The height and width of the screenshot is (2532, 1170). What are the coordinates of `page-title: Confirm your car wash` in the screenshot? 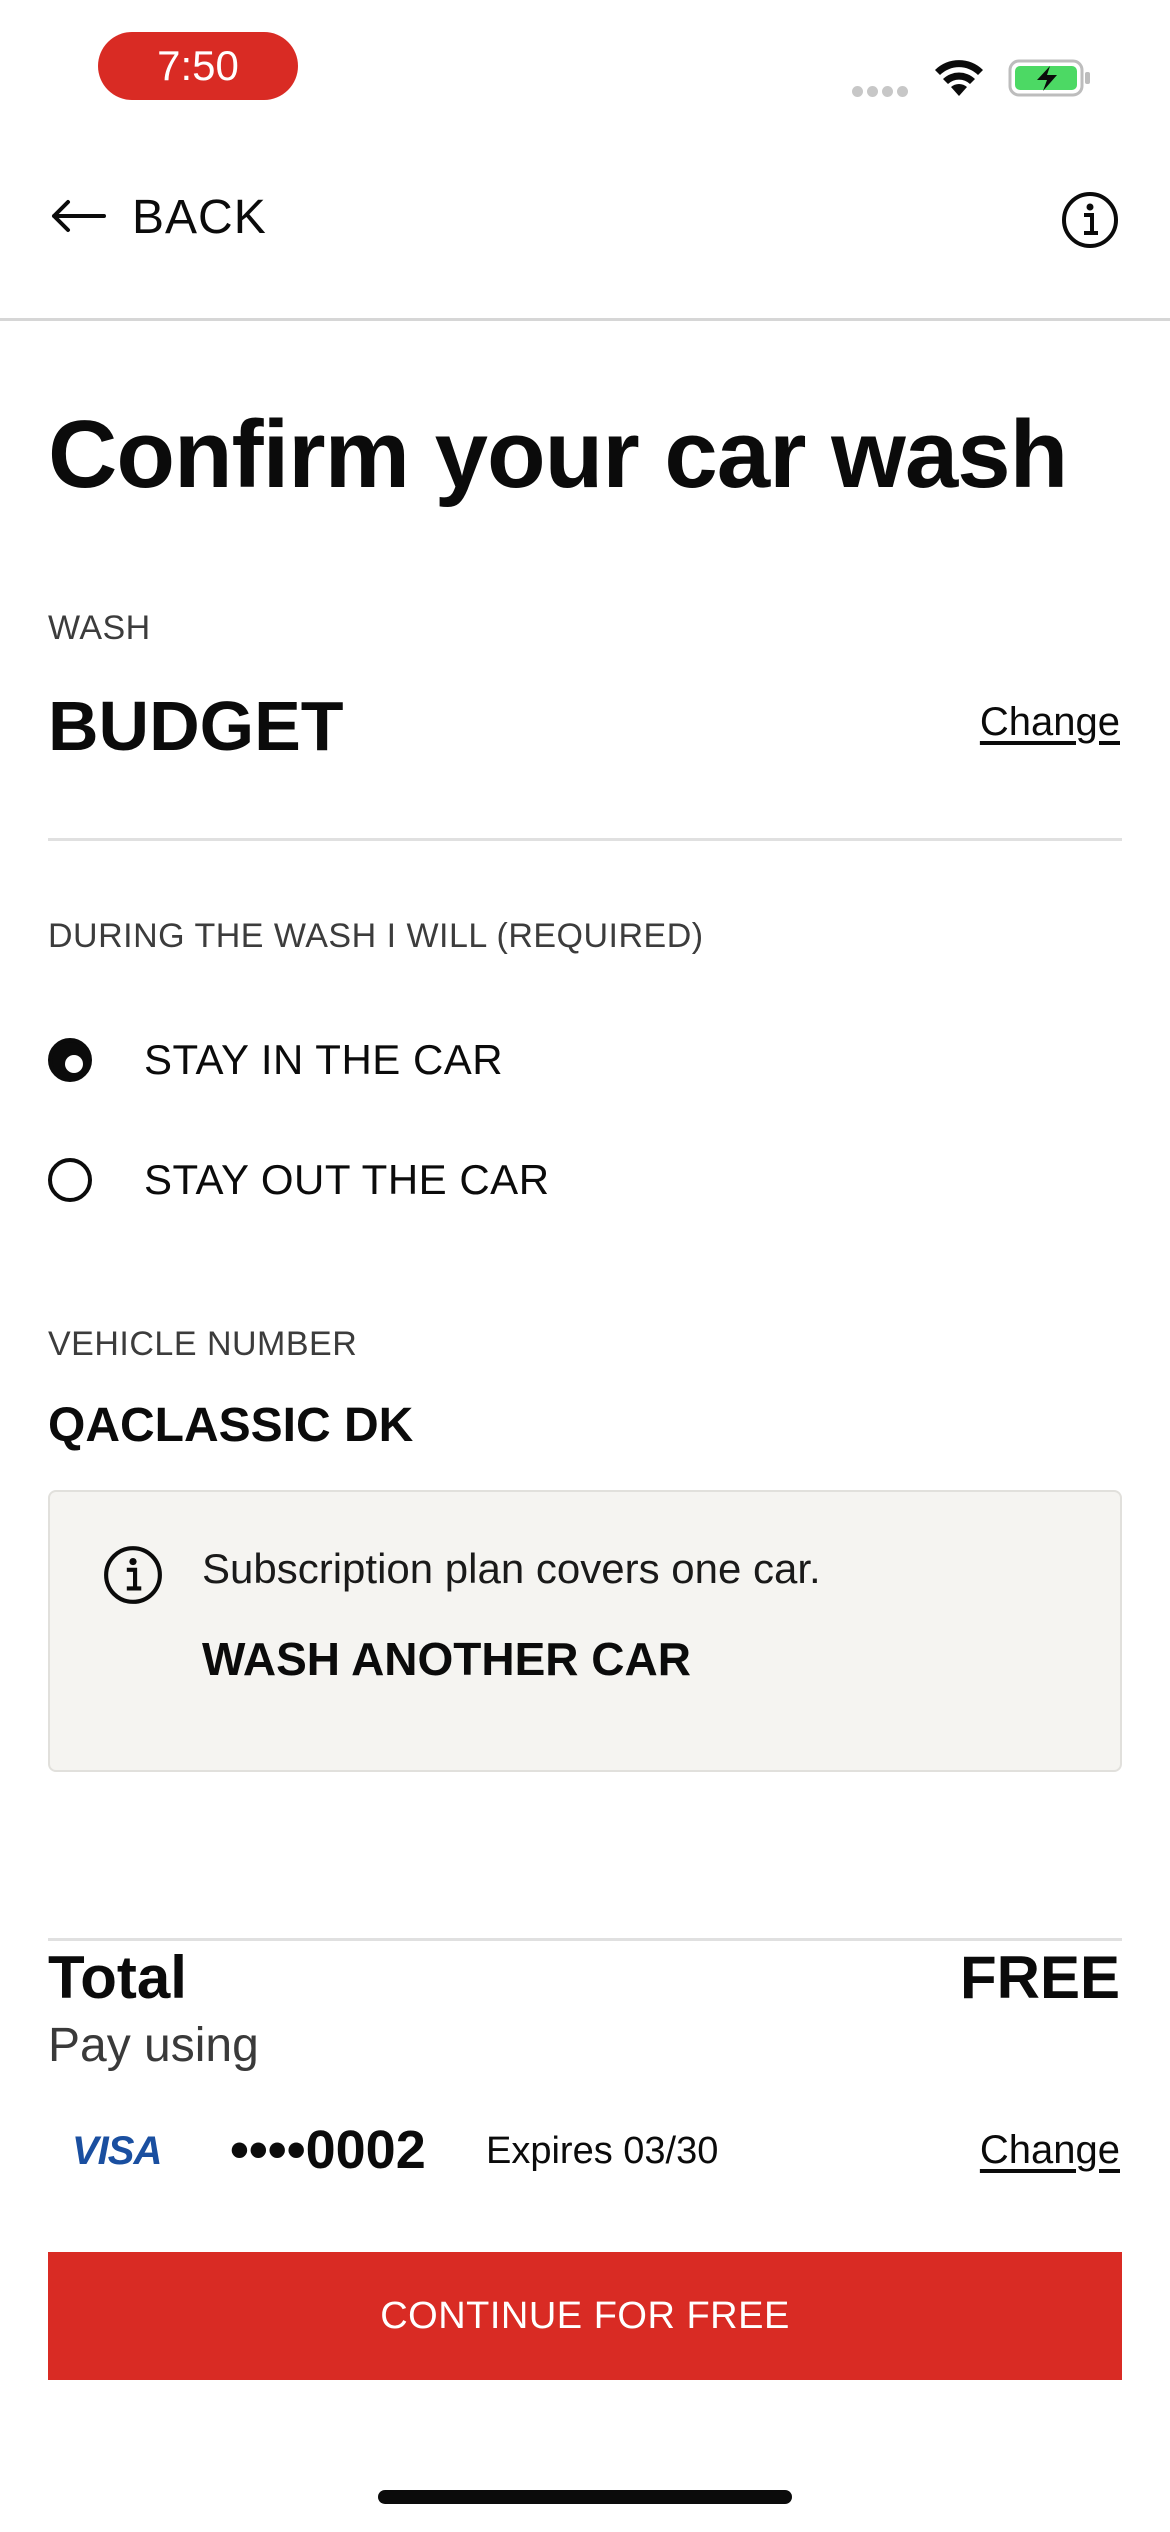 It's located at (558, 454).